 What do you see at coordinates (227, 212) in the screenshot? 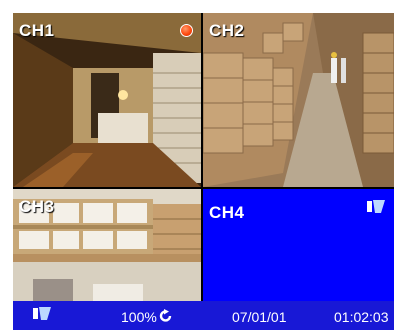
I see `channel-4-label: CH4` at bounding box center [227, 212].